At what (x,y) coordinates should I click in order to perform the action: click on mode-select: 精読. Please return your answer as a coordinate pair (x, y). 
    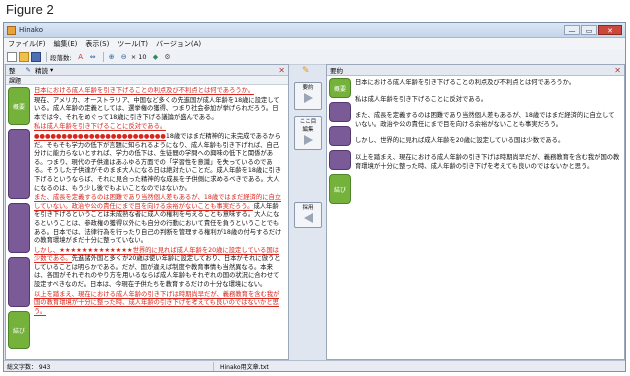
    Looking at the image, I should click on (41, 70).